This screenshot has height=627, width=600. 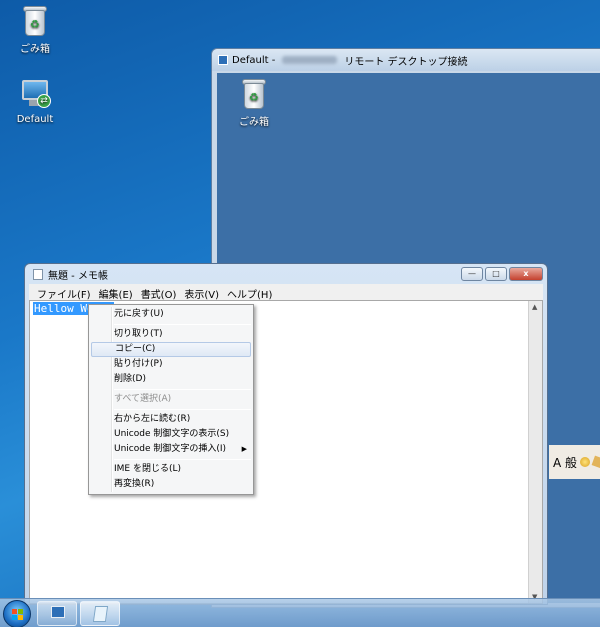 I want to click on vertical-scrollbar: ▲ ▼, so click(x=535, y=452).